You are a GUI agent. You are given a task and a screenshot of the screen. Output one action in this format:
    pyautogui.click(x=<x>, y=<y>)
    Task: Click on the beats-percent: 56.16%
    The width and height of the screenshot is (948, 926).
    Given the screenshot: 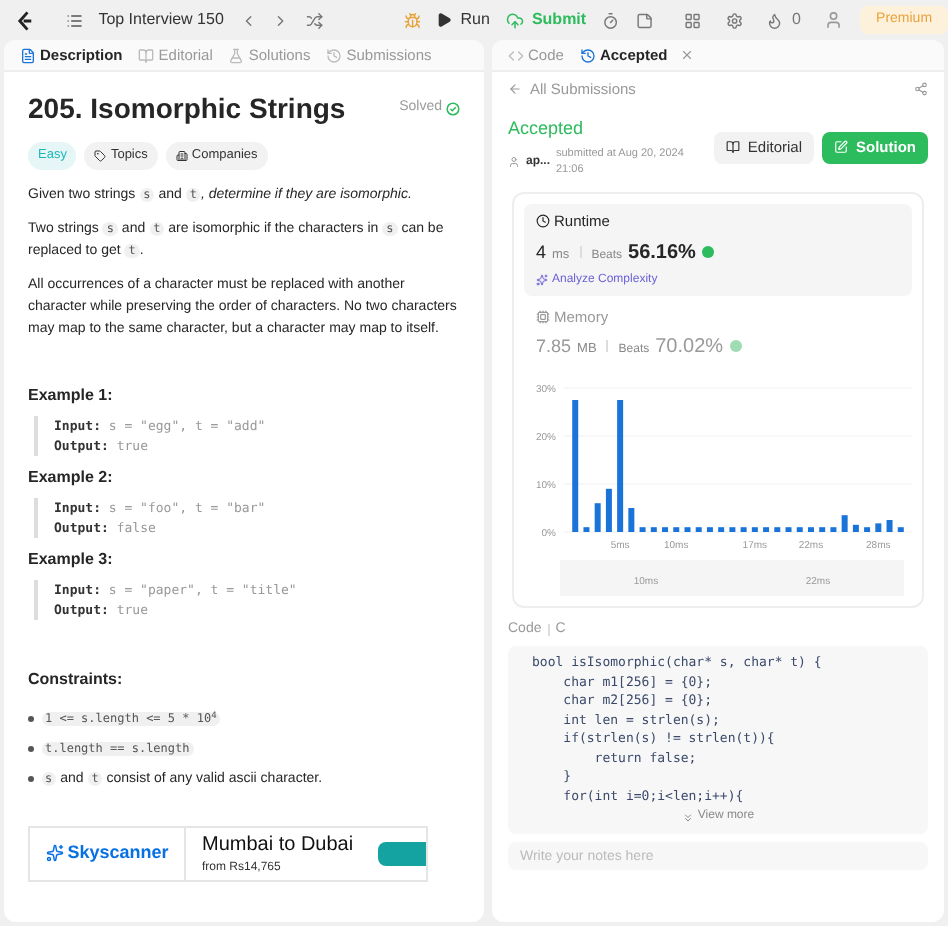 What is the action you would take?
    pyautogui.click(x=662, y=253)
    